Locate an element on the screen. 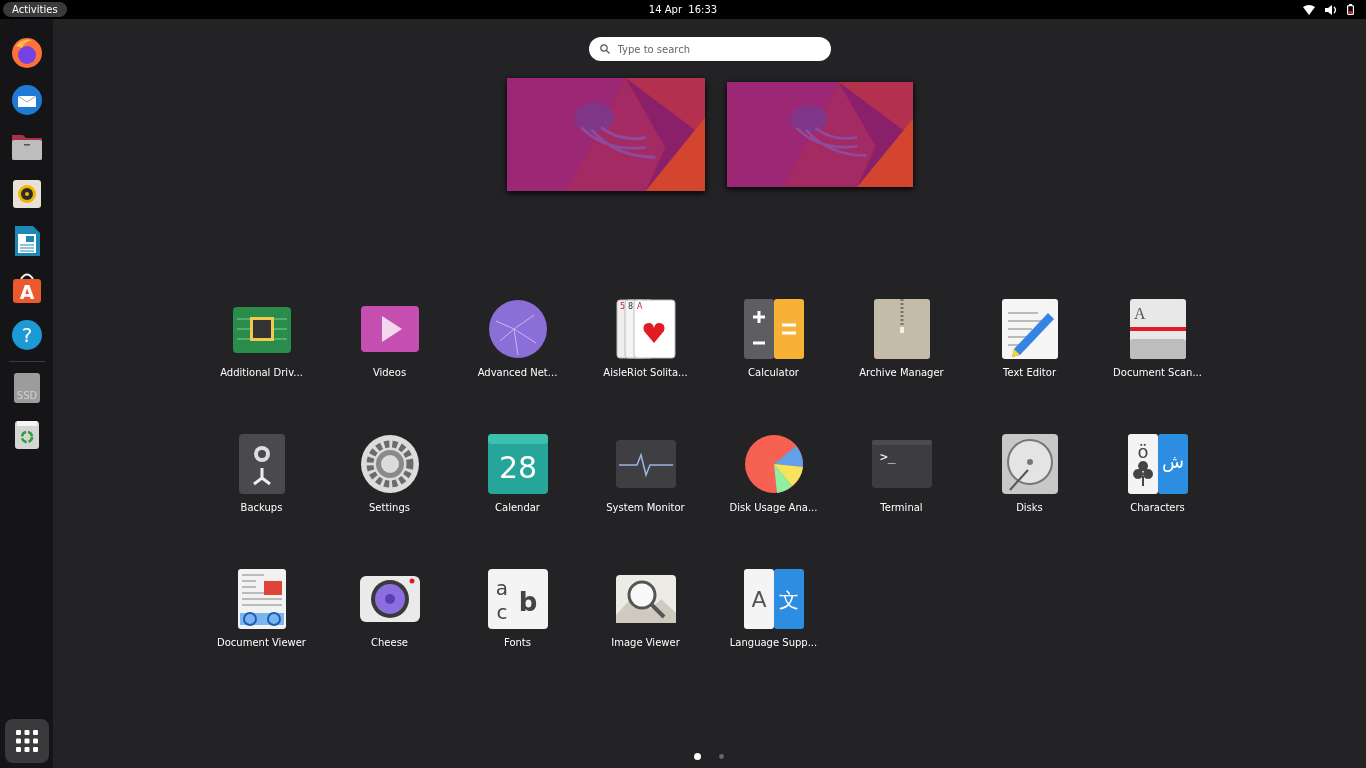  envelope-icon is located at coordinates (26, 100).